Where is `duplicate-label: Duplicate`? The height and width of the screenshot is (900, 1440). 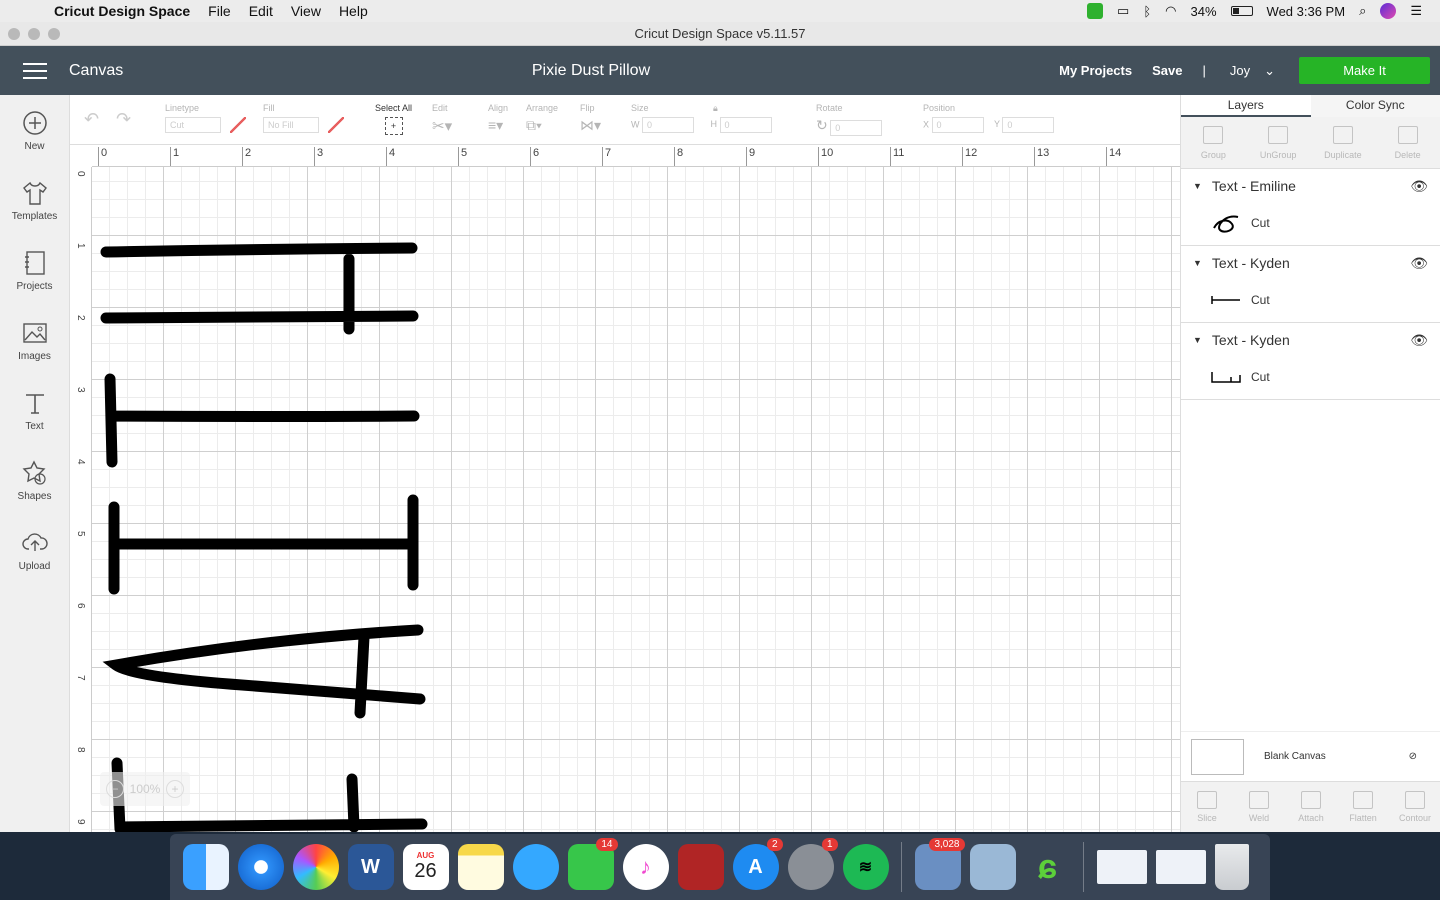 duplicate-label: Duplicate is located at coordinates (1343, 154).